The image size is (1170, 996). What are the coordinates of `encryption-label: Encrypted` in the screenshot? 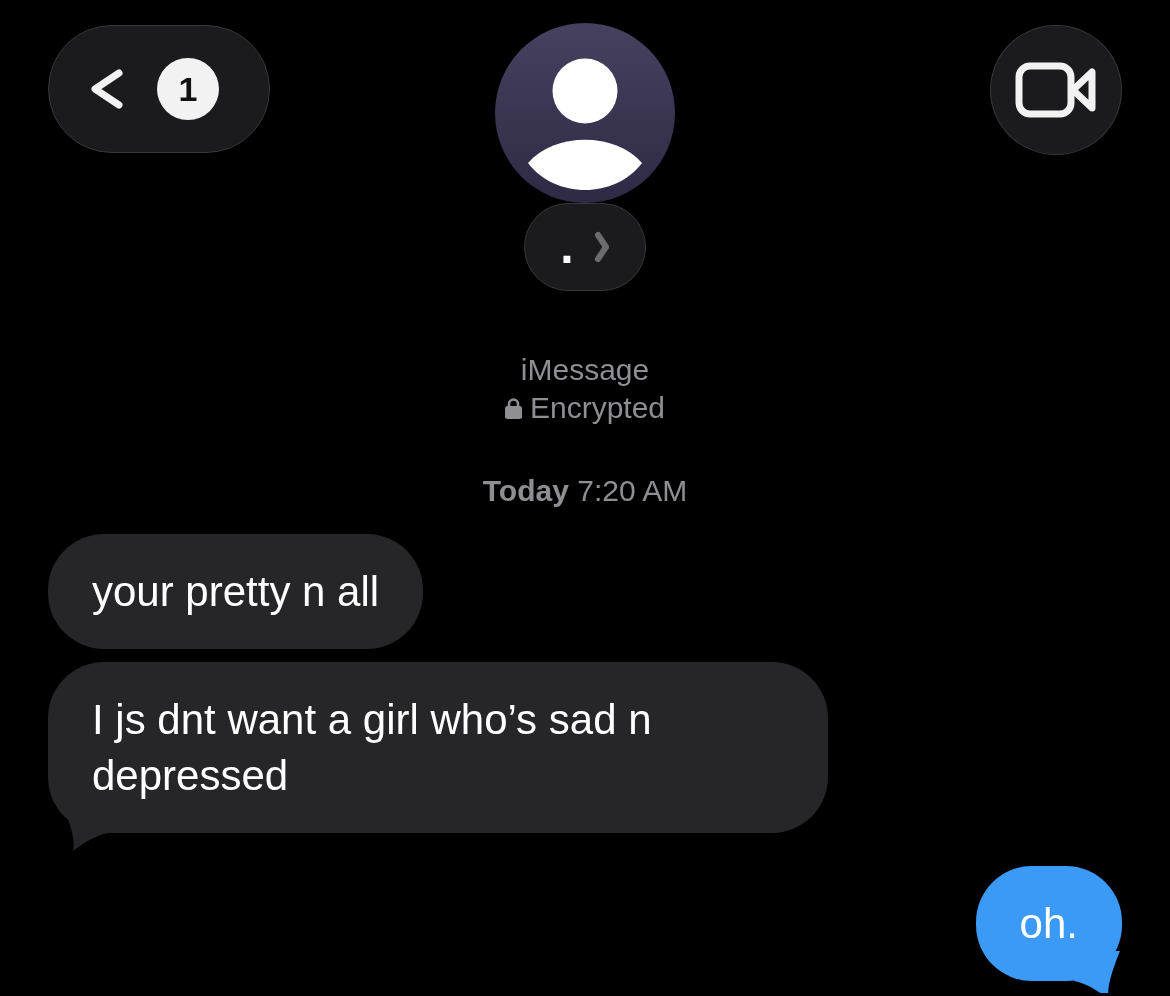 It's located at (597, 408).